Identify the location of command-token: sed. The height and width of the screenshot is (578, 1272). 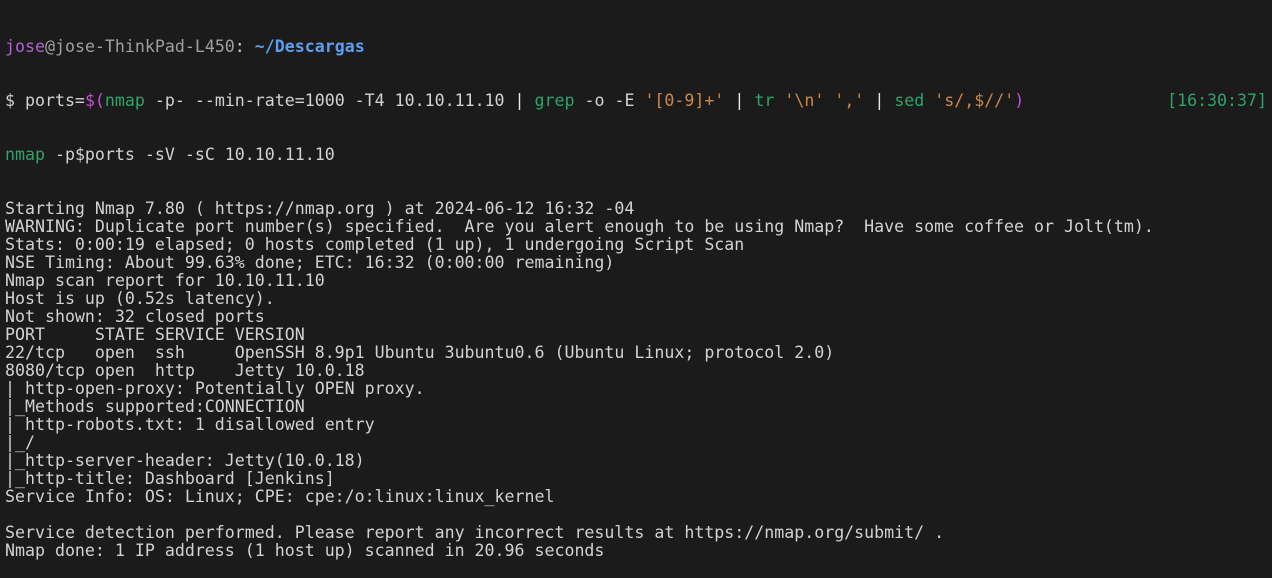
(909, 100).